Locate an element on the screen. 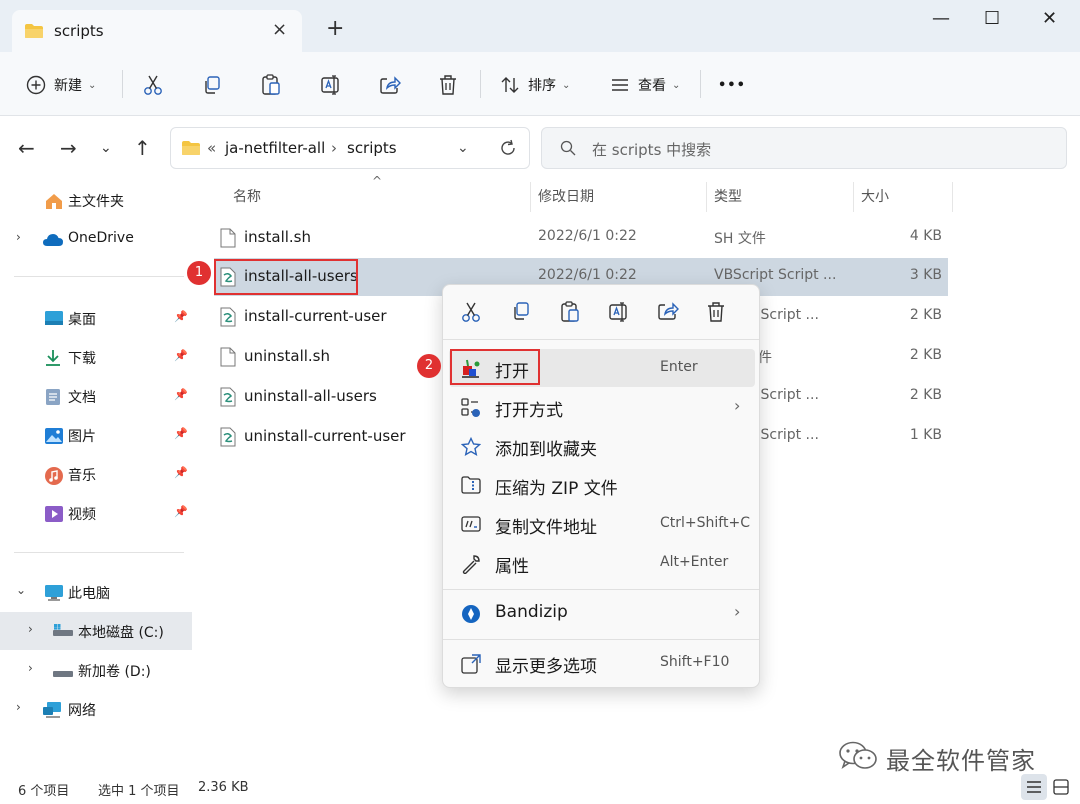 The width and height of the screenshot is (1080, 804). status-selection: 选中 1 个项目 is located at coordinates (139, 791).